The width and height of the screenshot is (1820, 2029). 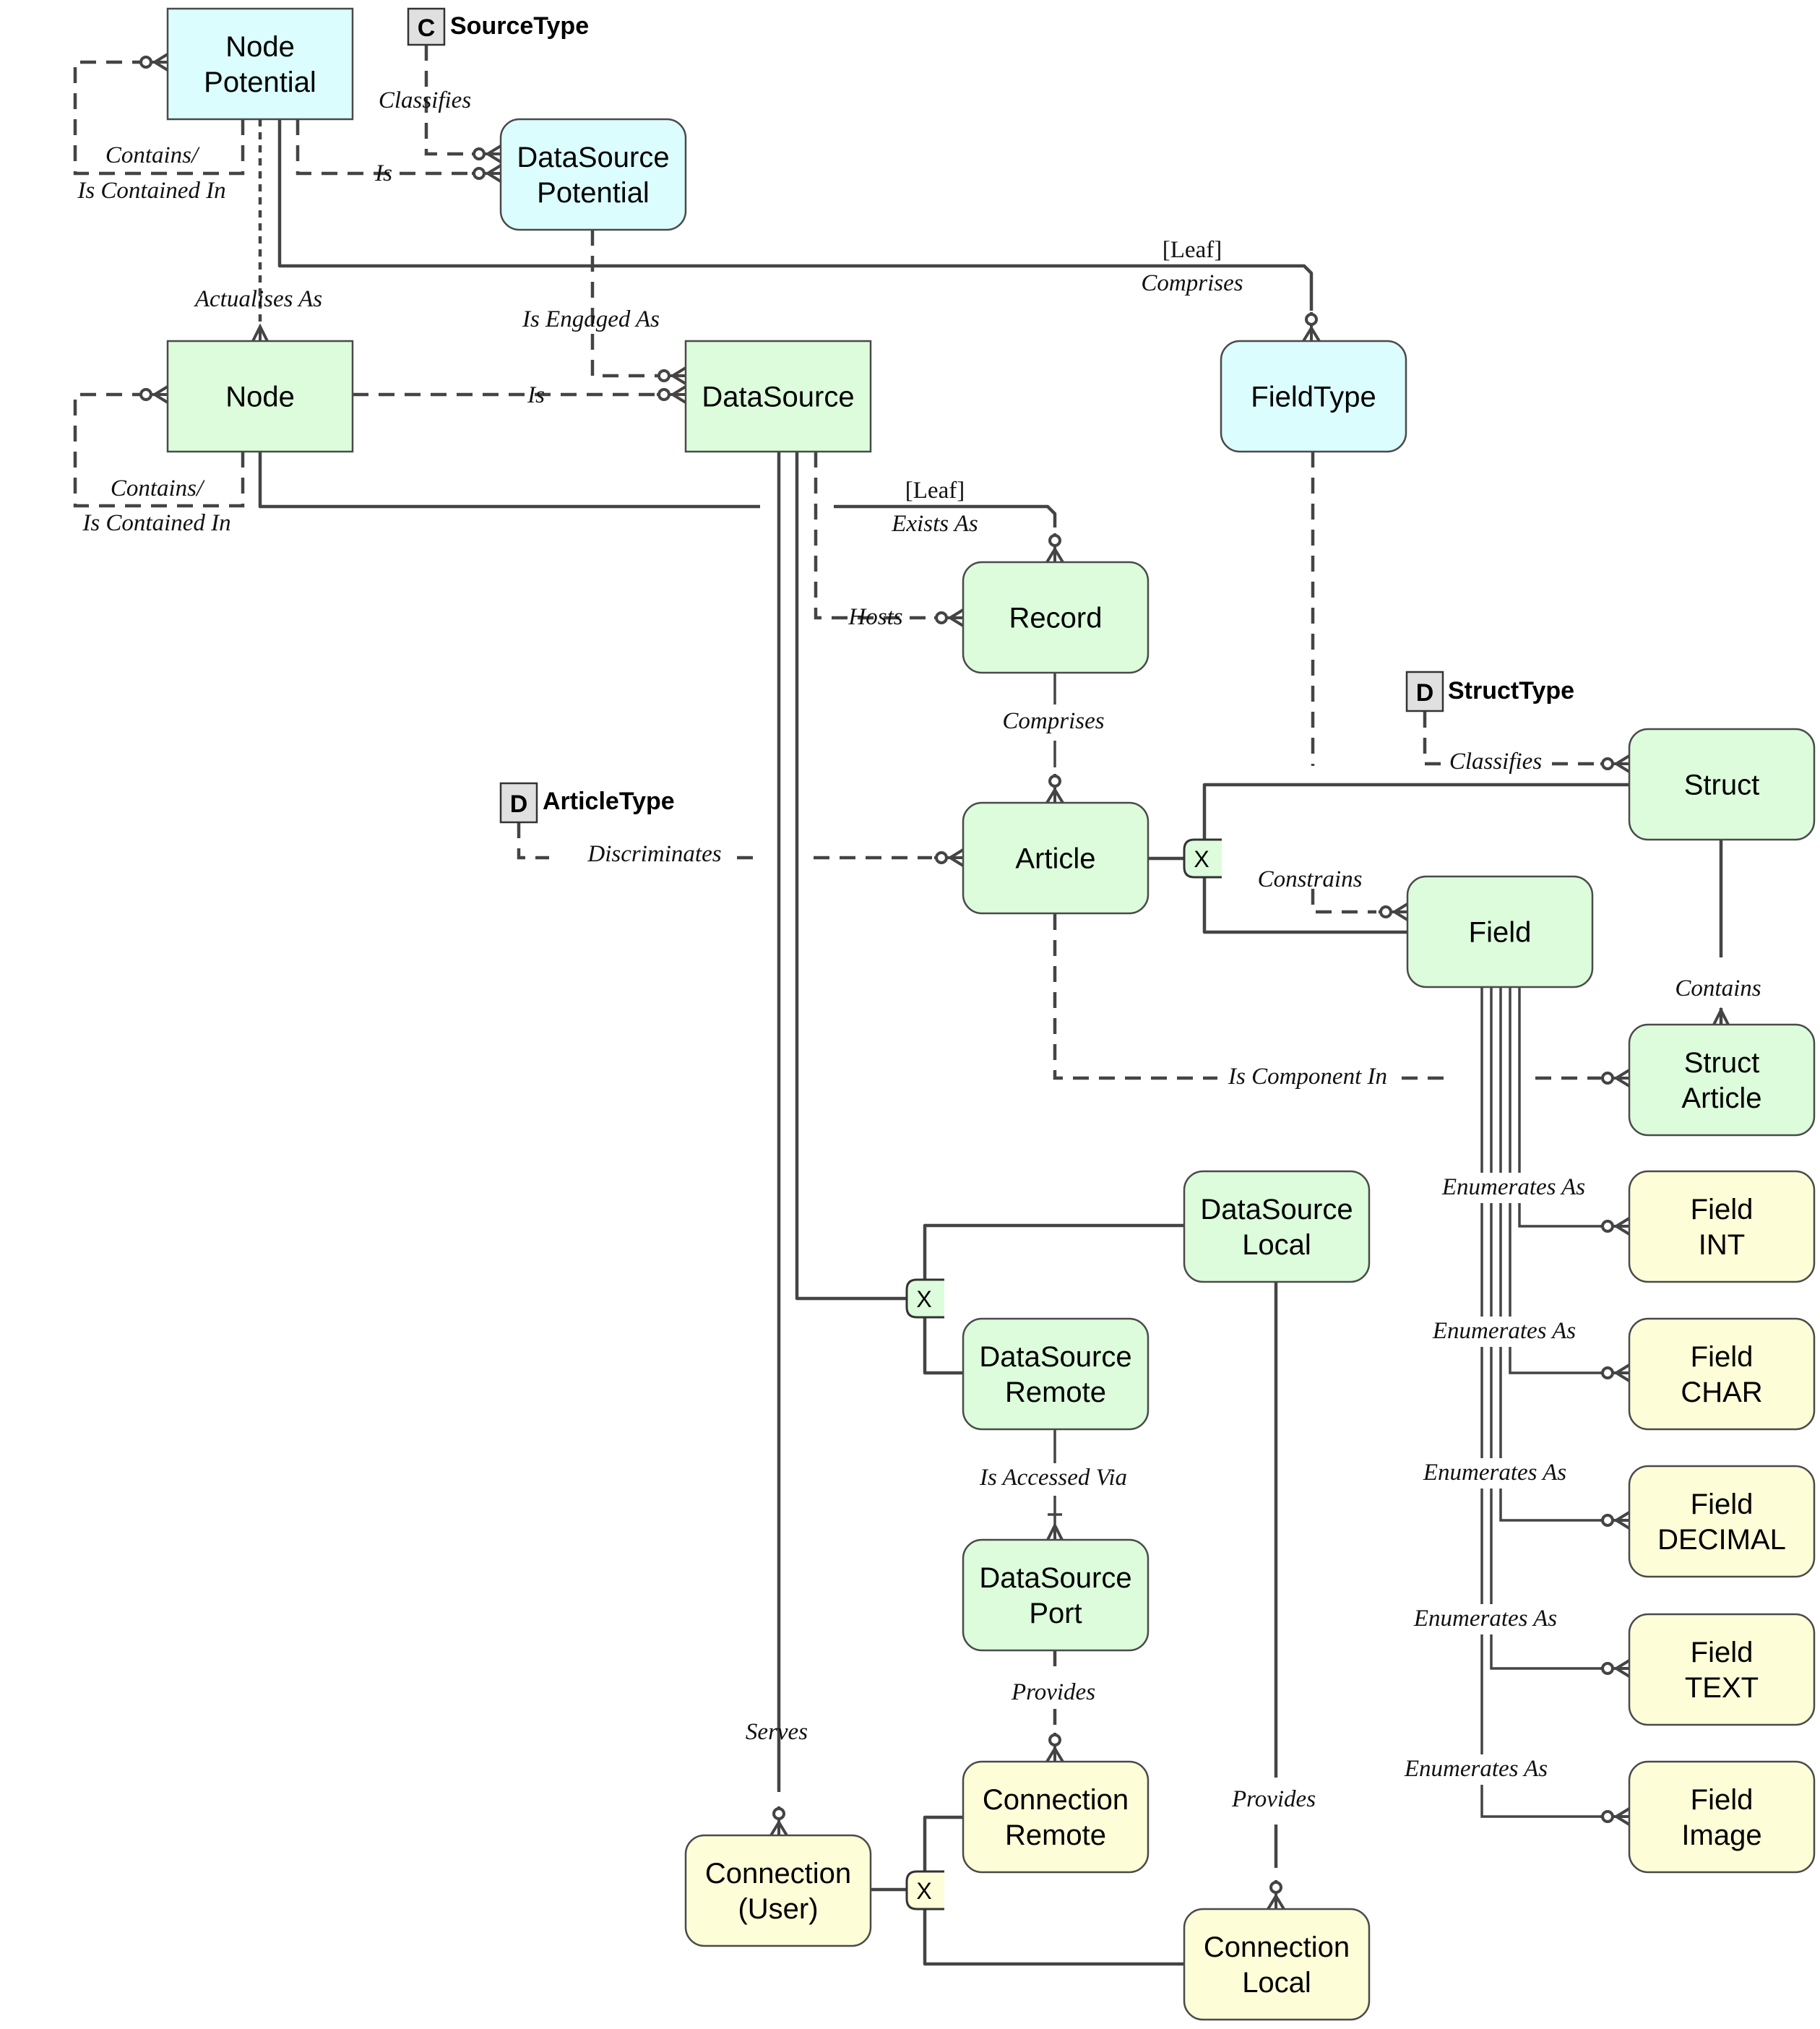 I want to click on entity-label: Article, so click(x=1721, y=1098).